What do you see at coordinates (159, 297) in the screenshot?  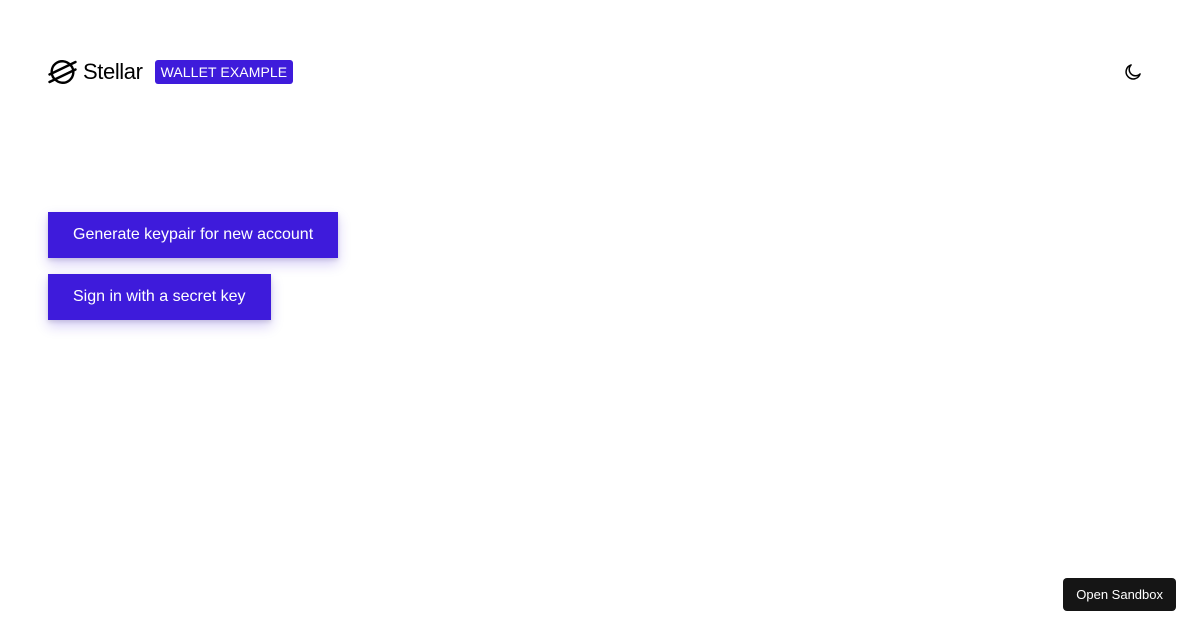 I see `sign-in-button: Sign in with a secret key` at bounding box center [159, 297].